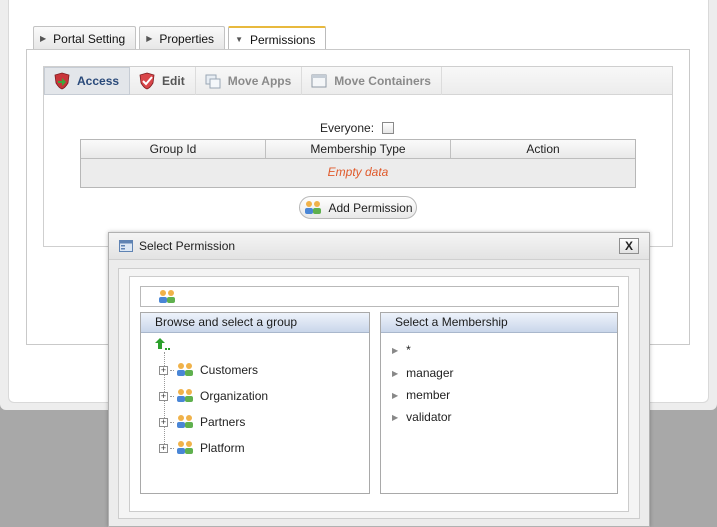 The height and width of the screenshot is (527, 717). Describe the element at coordinates (428, 395) in the screenshot. I see `membership-label: member` at that location.